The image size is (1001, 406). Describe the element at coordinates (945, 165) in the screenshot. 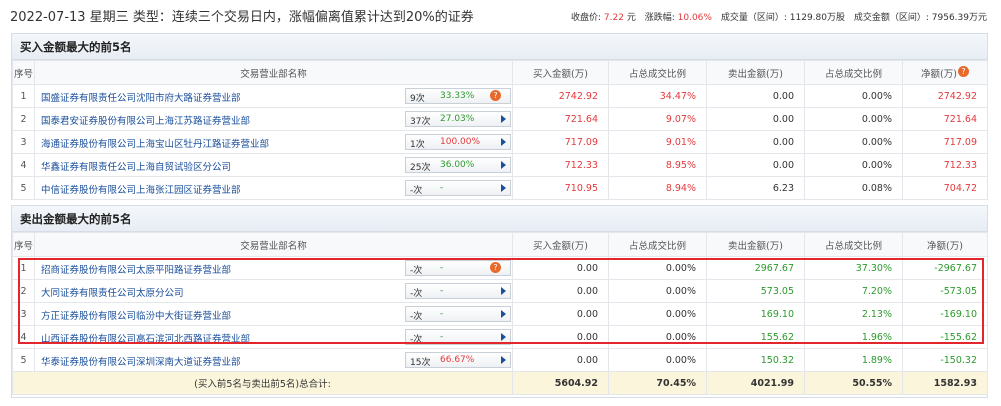

I see `net-amount: 712.33` at that location.